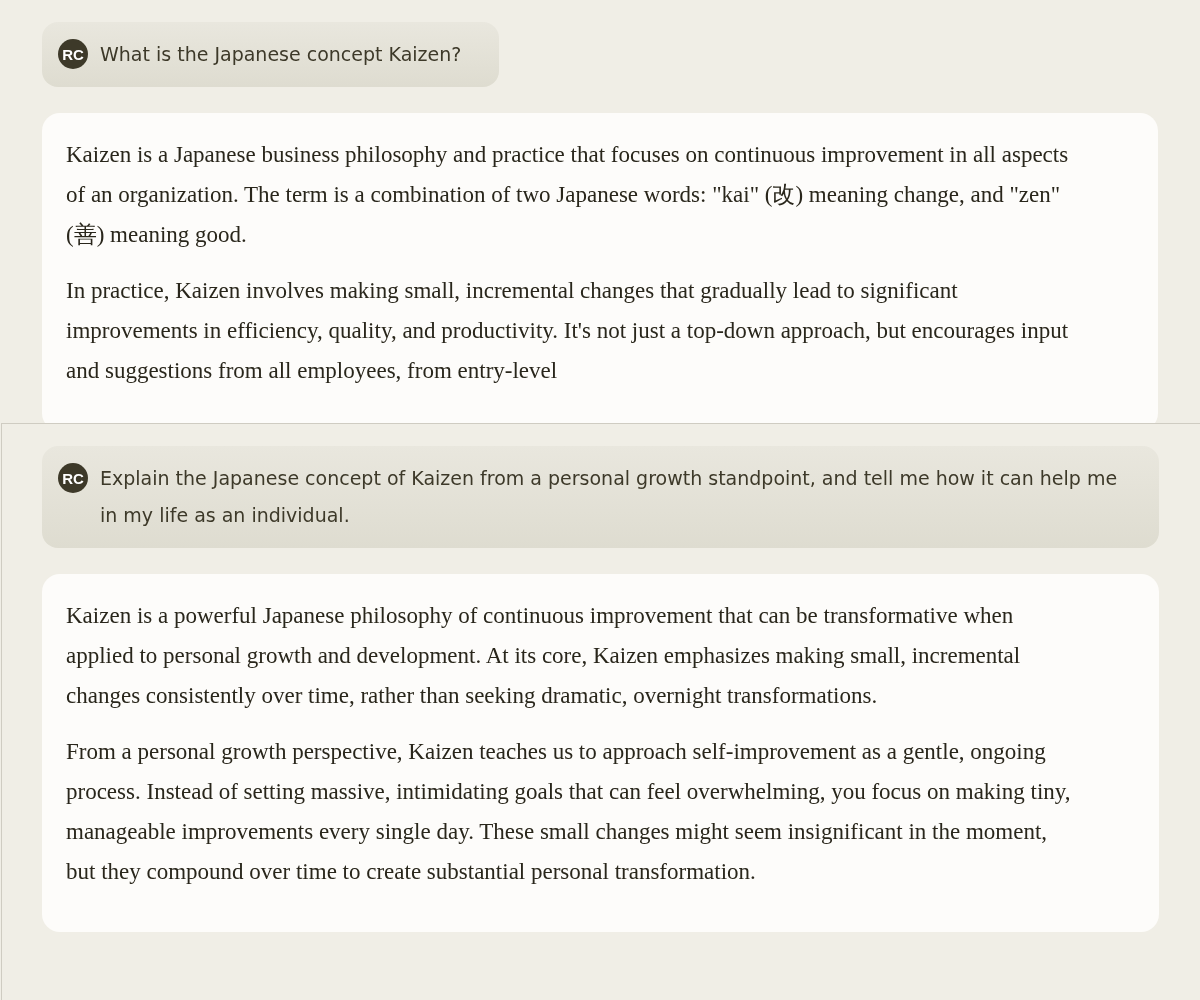 This screenshot has height=1000, width=1200. Describe the element at coordinates (609, 497) in the screenshot. I see `message-text: Explain the Japanese concept of Kaizen from a personal growth standpoint, and tell me how it can help me in my life as an individual.` at that location.